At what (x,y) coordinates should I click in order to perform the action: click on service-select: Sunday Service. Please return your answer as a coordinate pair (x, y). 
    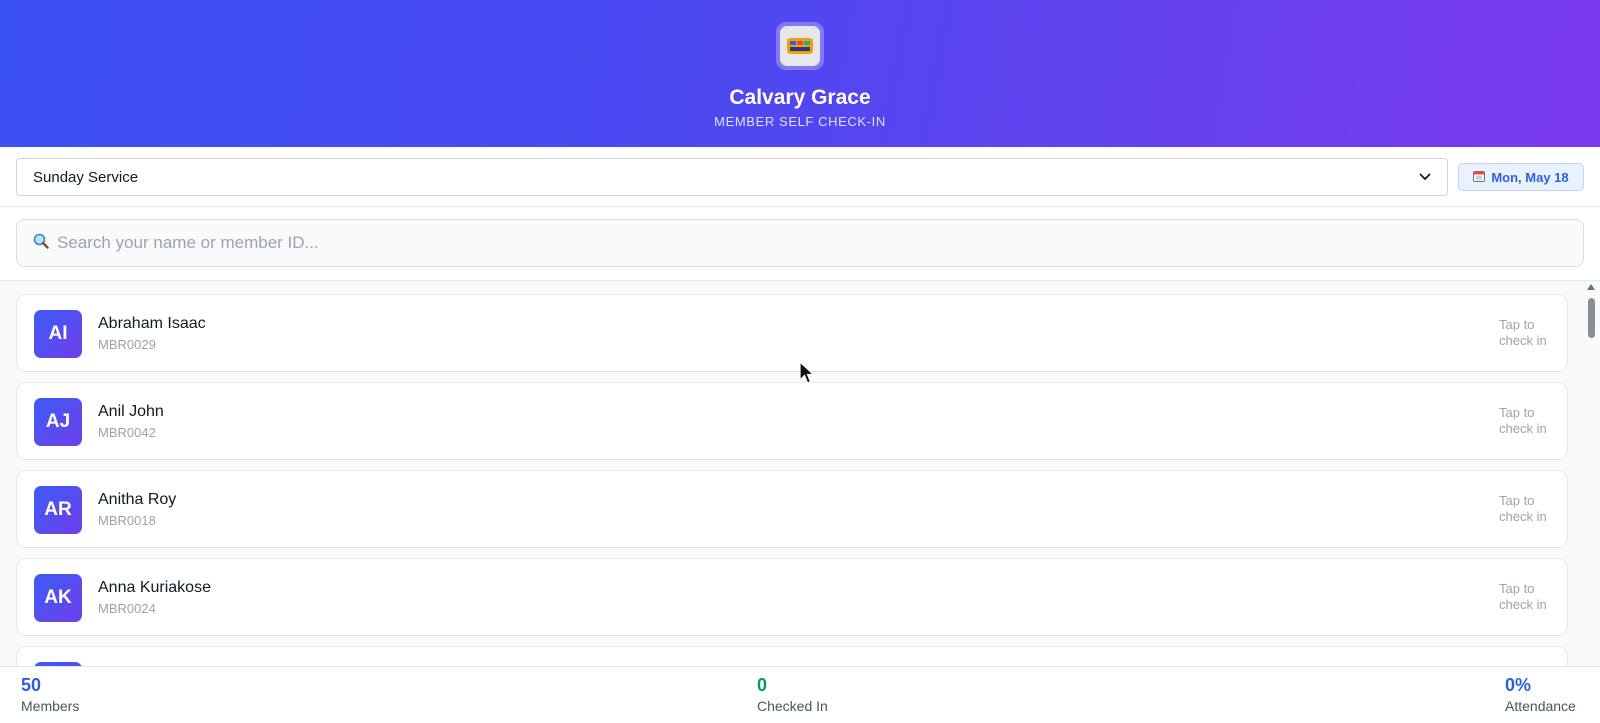
    Looking at the image, I should click on (732, 177).